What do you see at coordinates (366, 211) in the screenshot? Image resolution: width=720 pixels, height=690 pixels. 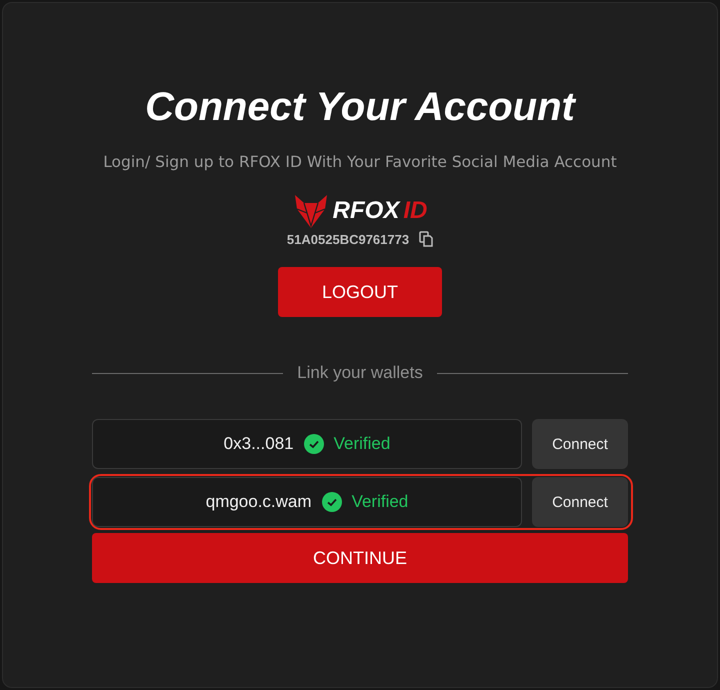 I see `logo-text: RFOX` at bounding box center [366, 211].